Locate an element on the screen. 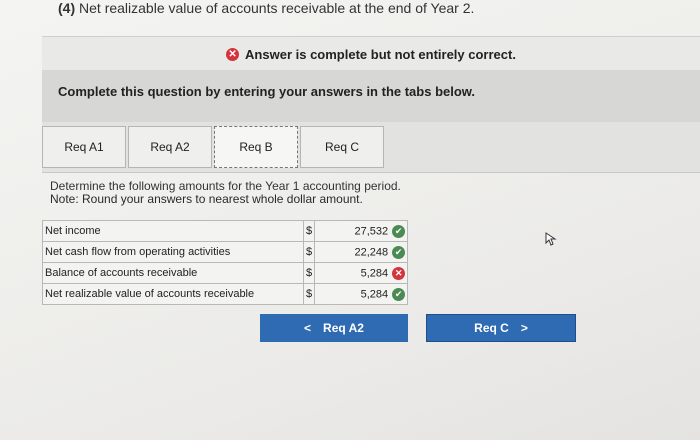  row-label: Net income is located at coordinates (173, 231).